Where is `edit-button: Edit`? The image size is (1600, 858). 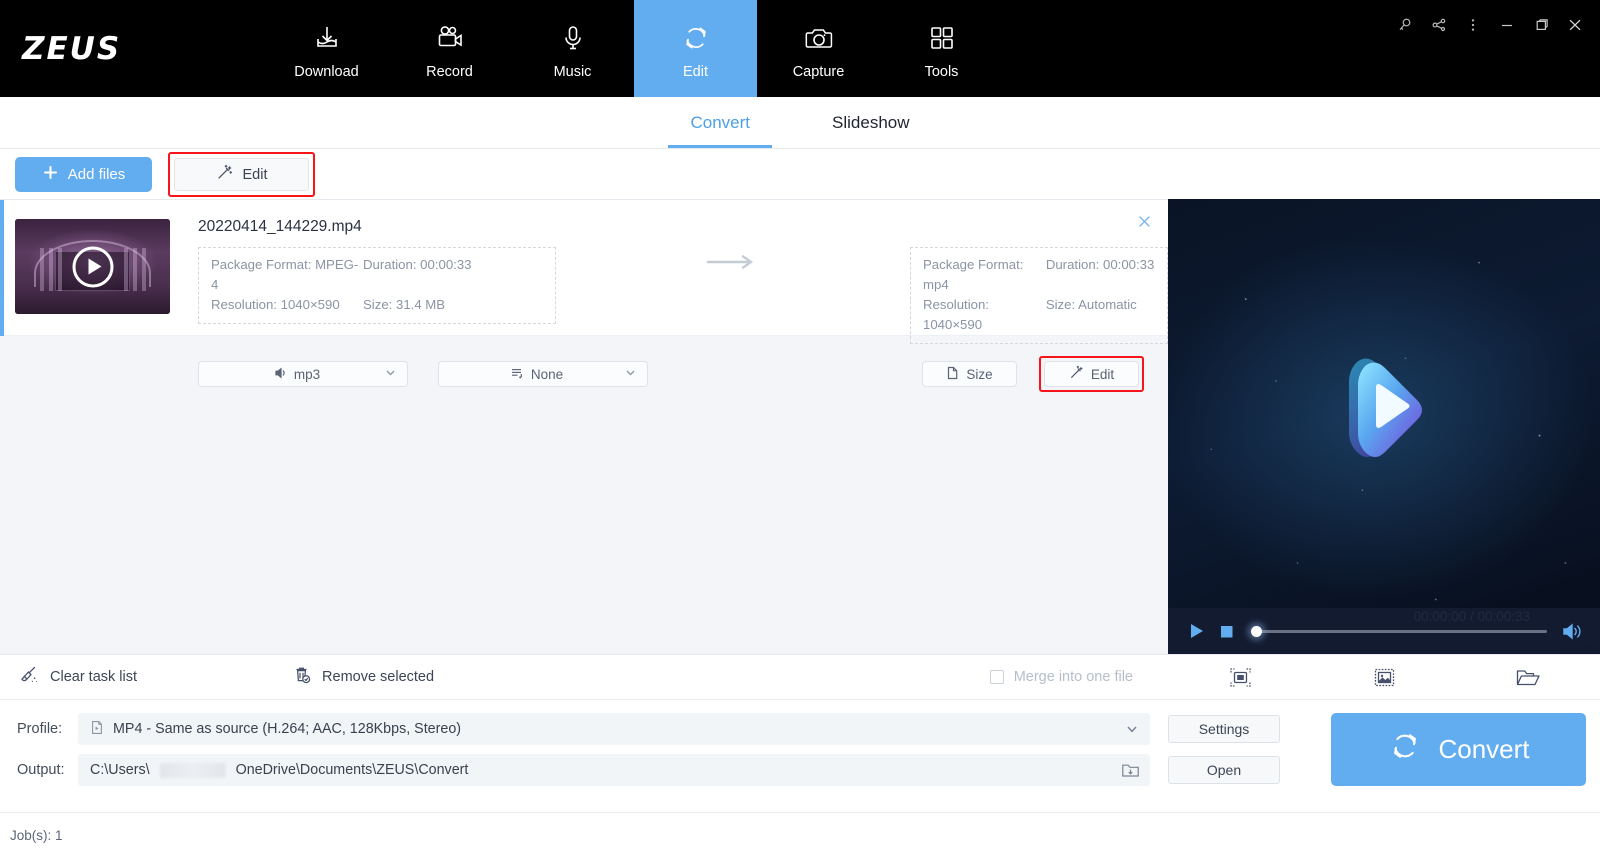 edit-button: Edit is located at coordinates (241, 174).